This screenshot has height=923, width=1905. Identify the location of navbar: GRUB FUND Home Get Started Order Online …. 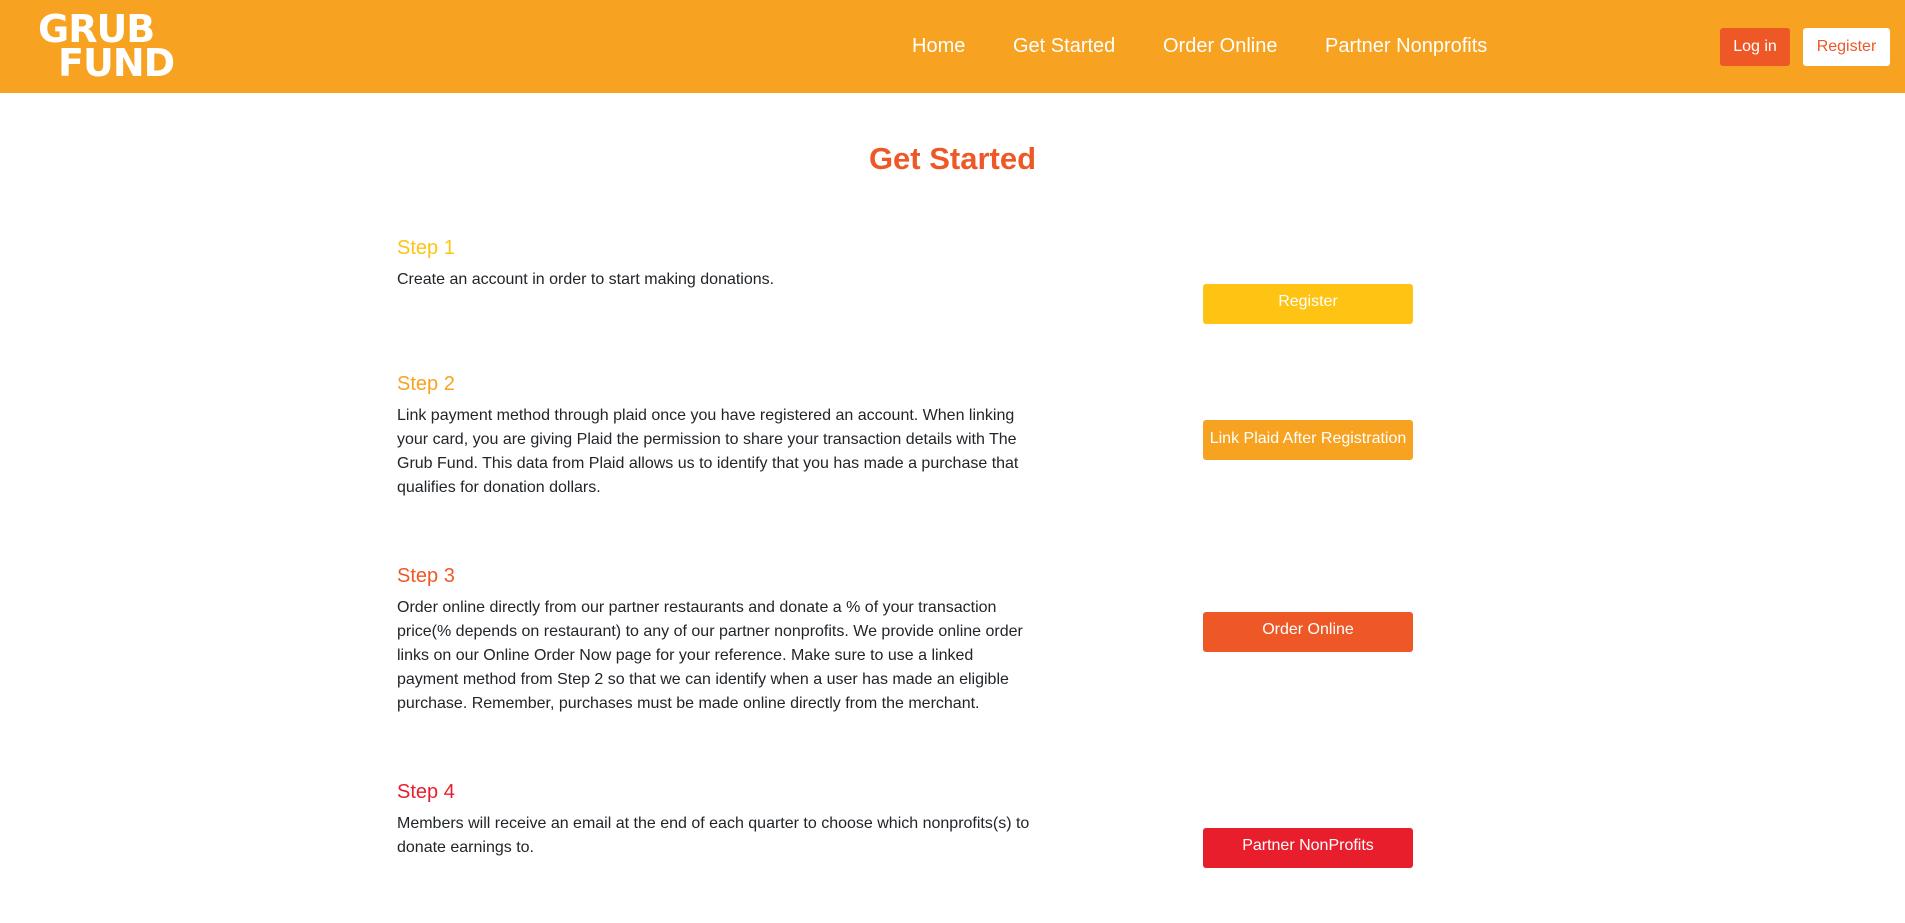
(952, 46).